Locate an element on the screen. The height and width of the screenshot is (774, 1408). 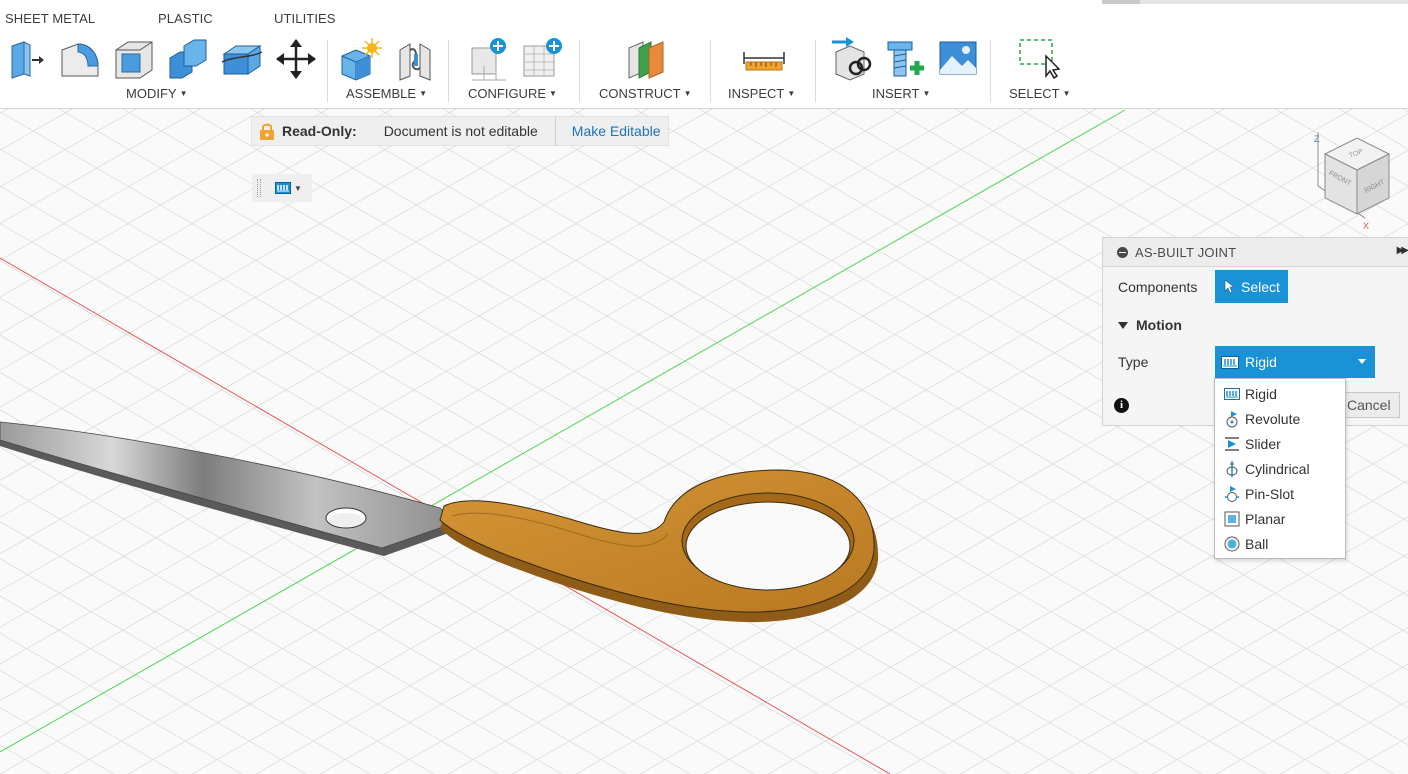
image-icon is located at coordinates (958, 58).